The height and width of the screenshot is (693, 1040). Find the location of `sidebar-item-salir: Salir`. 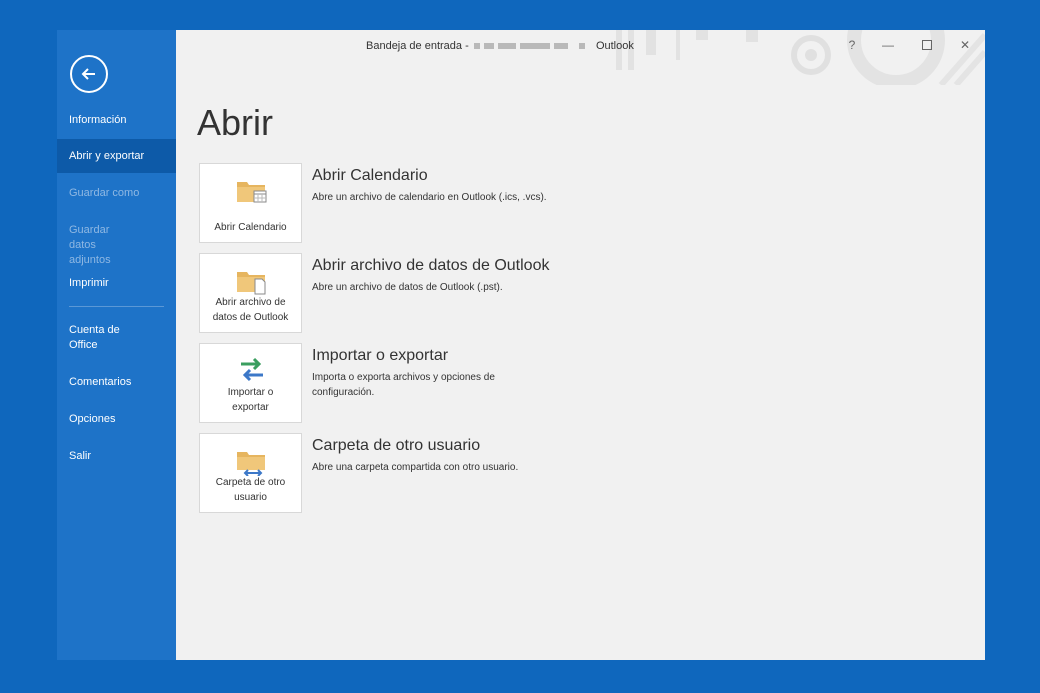

sidebar-item-salir: Salir is located at coordinates (116, 456).